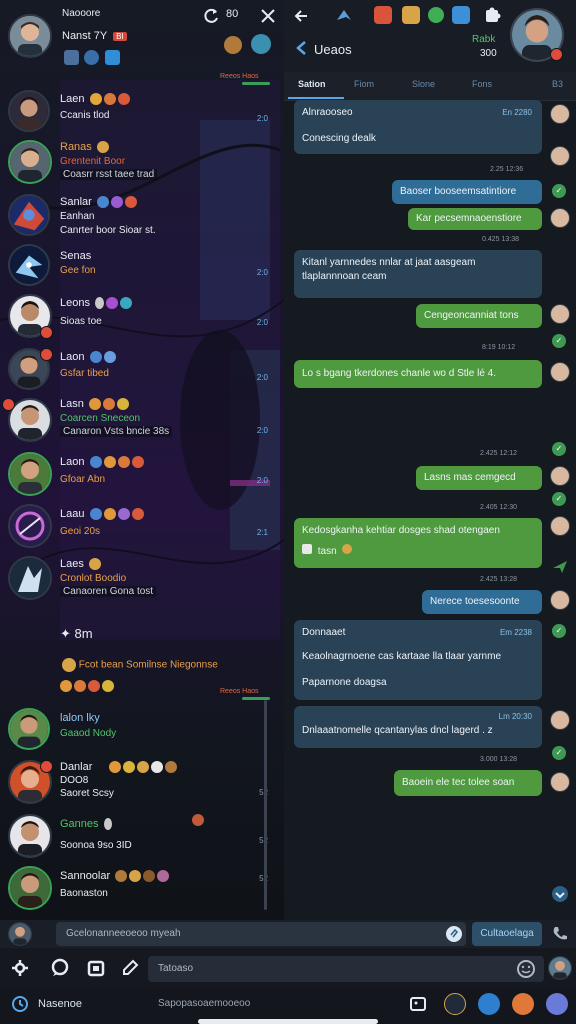  Describe the element at coordinates (30, 36) in the screenshot. I see `profile-avatar` at that location.